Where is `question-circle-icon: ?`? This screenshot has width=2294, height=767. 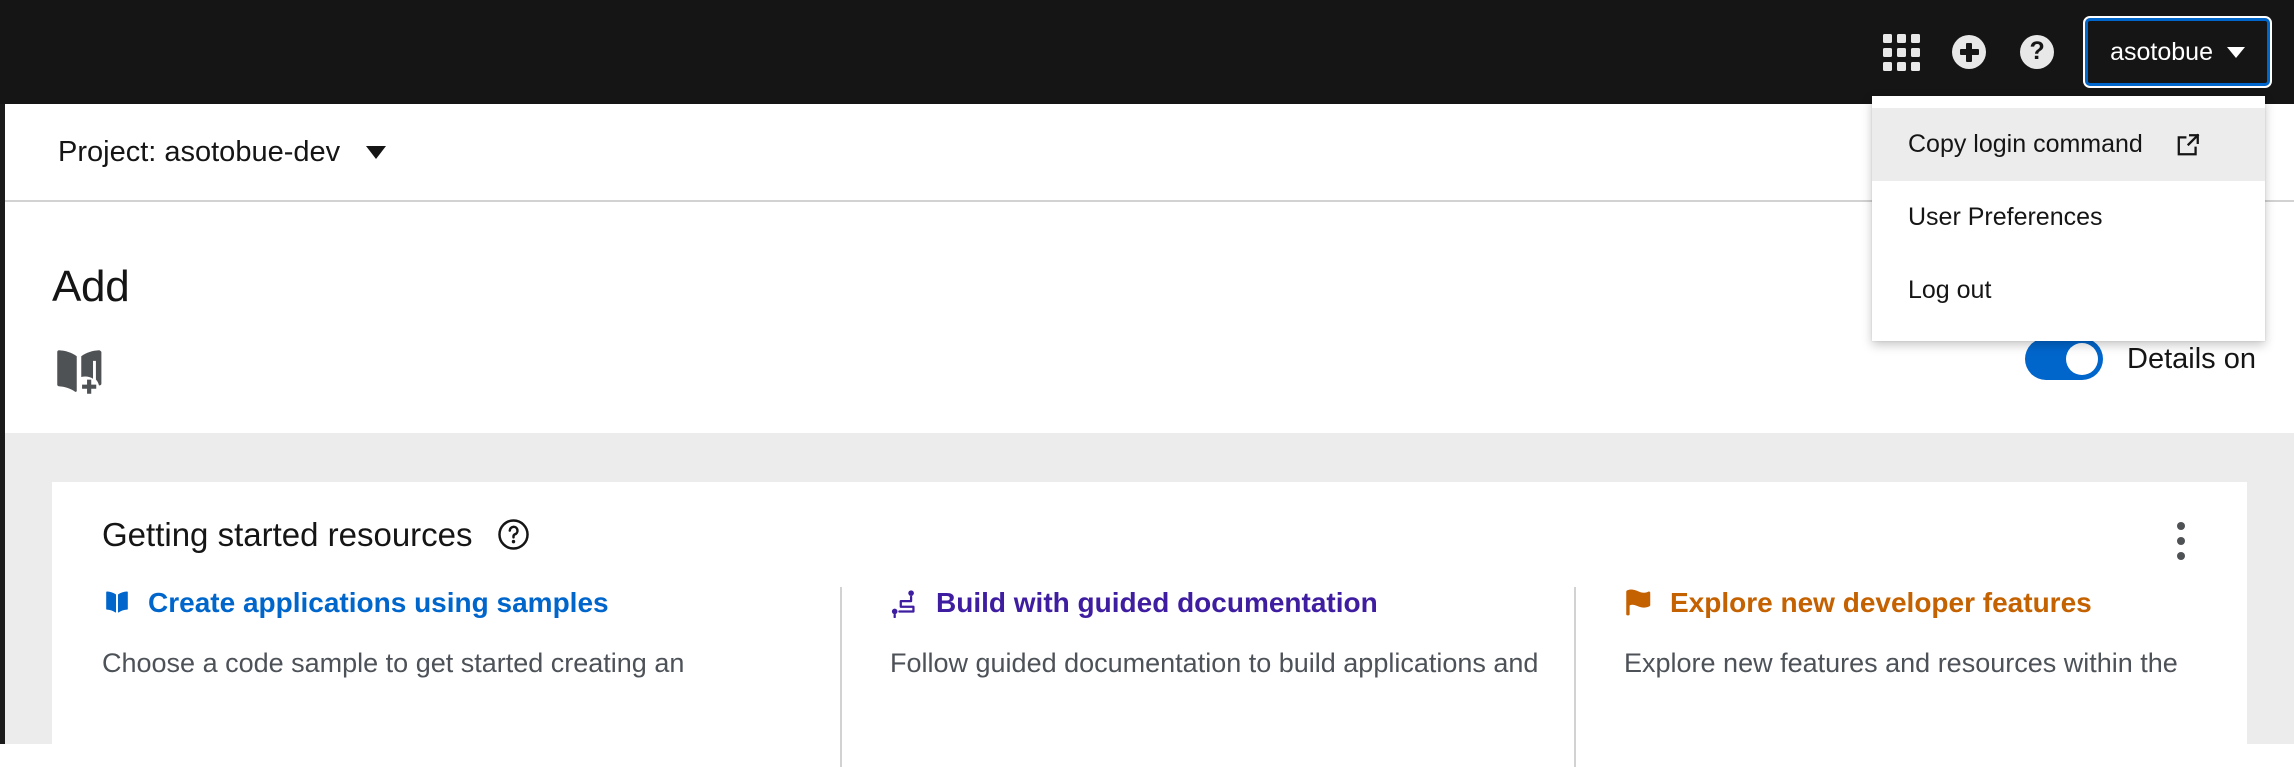 question-circle-icon: ? is located at coordinates (2037, 52).